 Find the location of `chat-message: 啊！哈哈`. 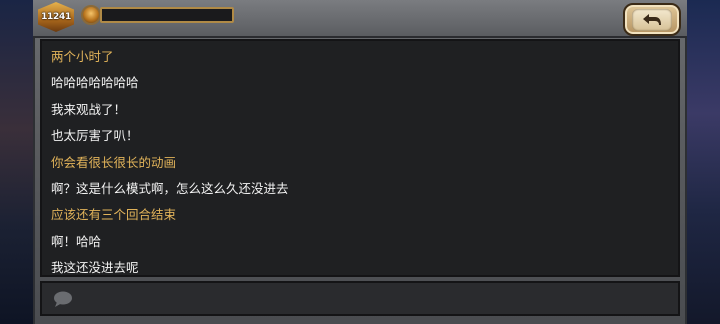

chat-message: 啊！哈哈 is located at coordinates (76, 241).